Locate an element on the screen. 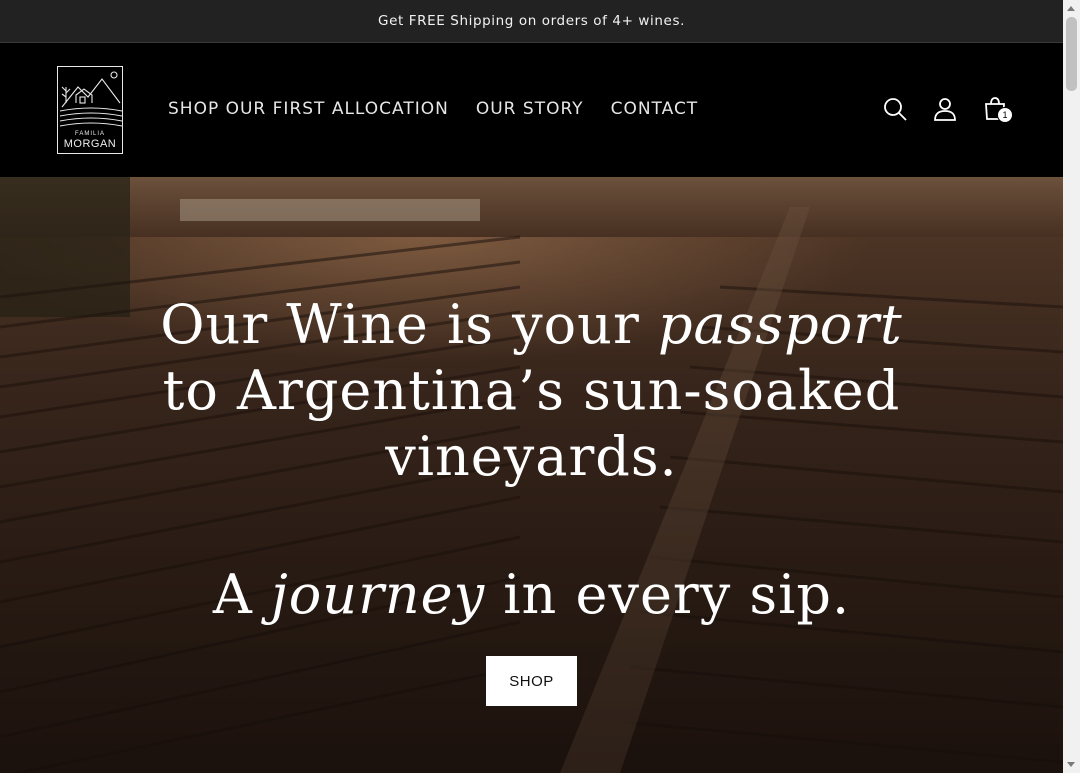 The image size is (1080, 773). cart-icon: 1 is located at coordinates (997, 109).